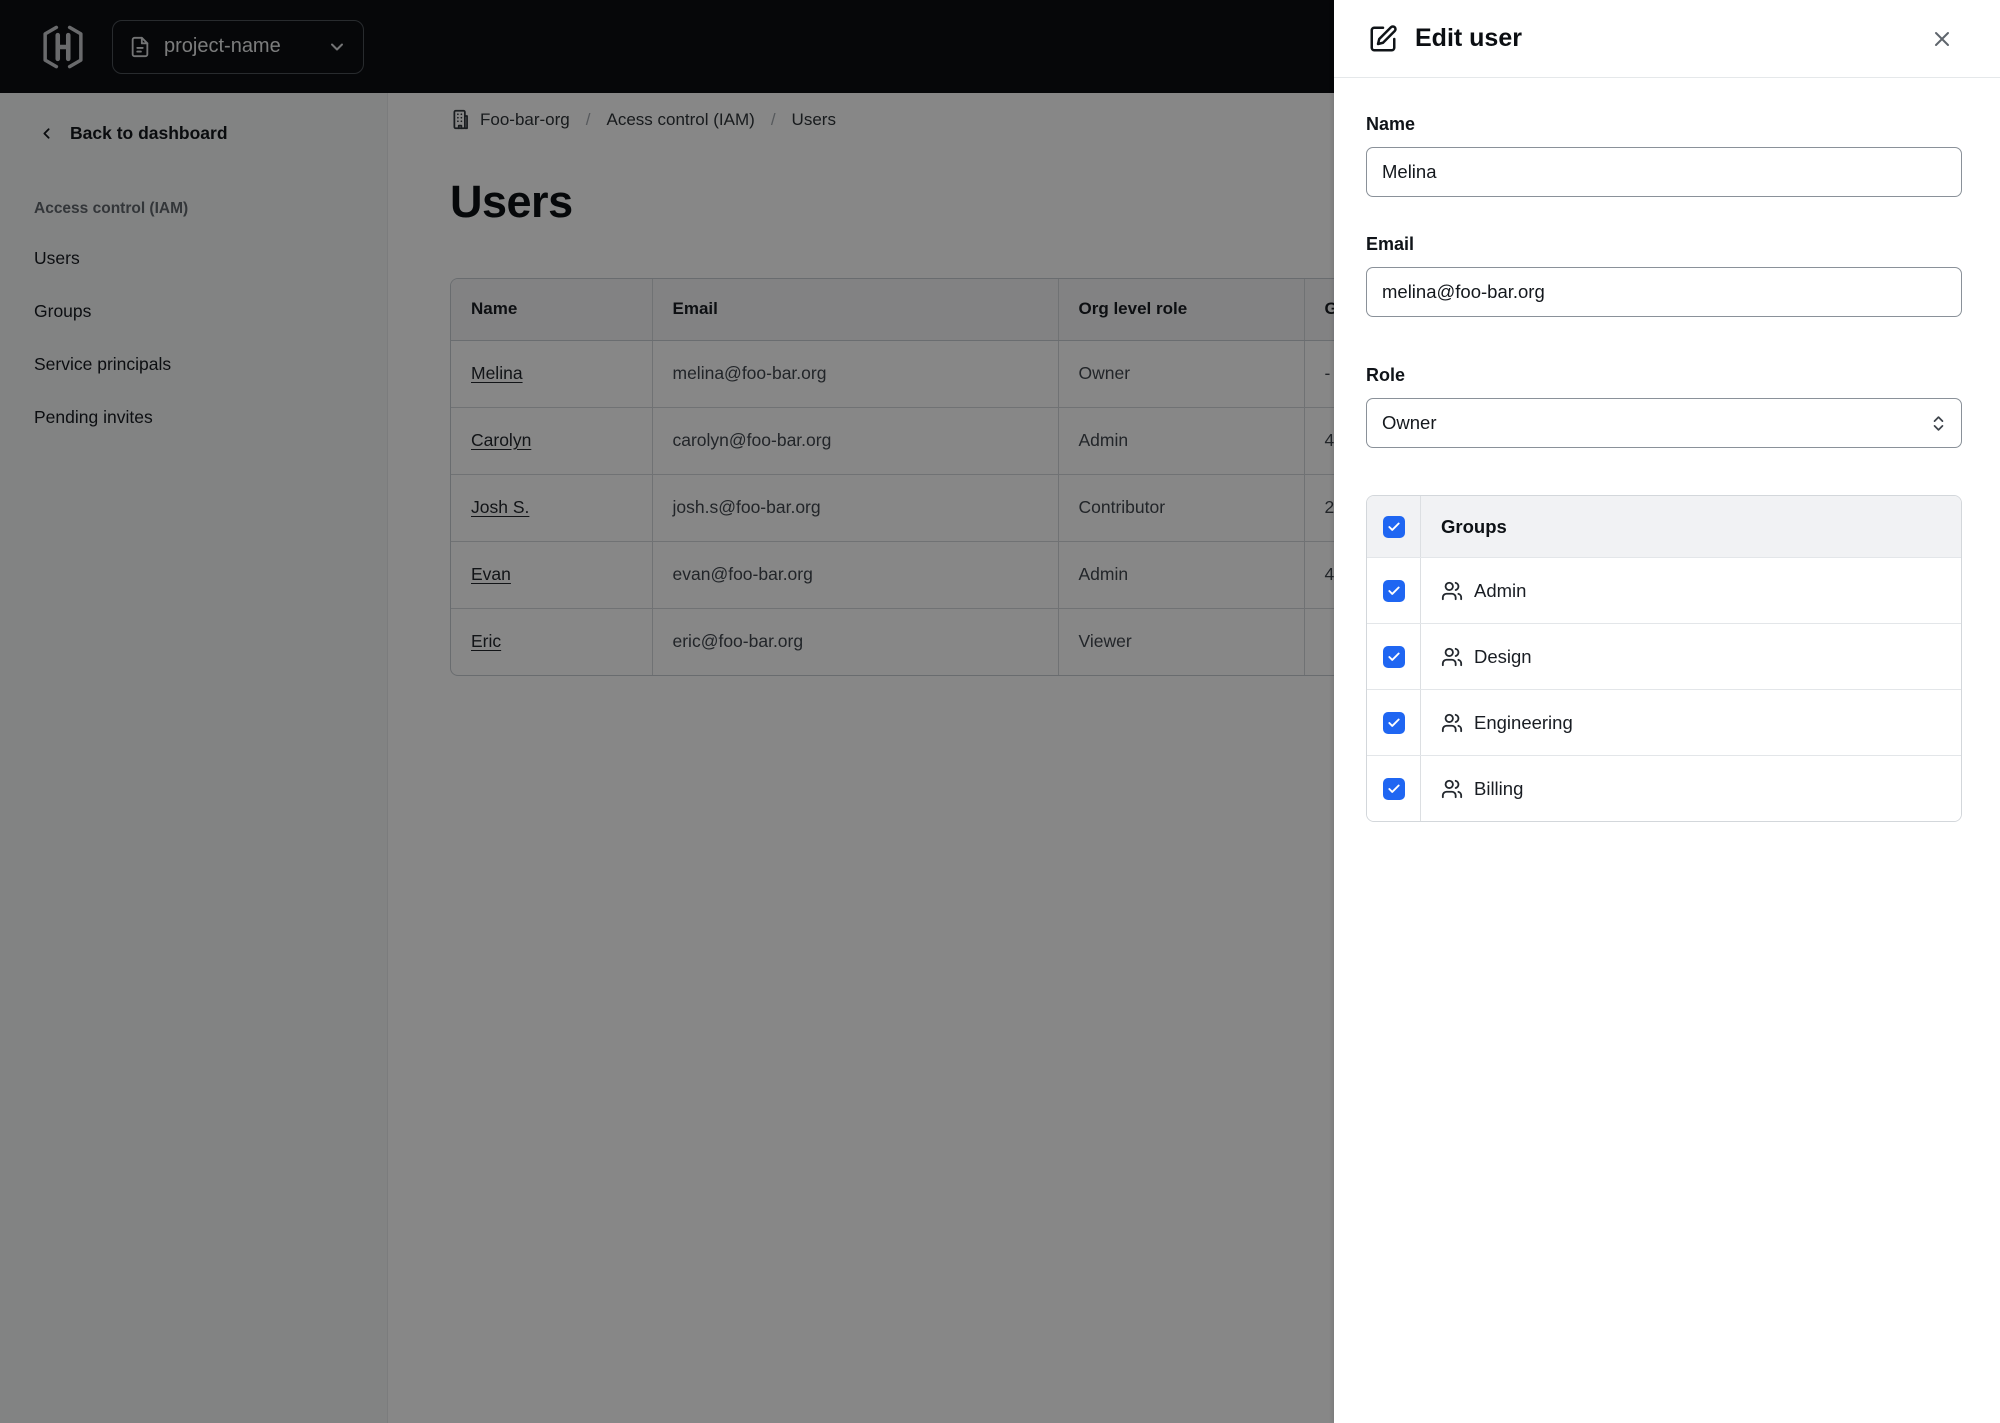 This screenshot has width=2000, height=1423. Describe the element at coordinates (1499, 788) in the screenshot. I see `group-label: Billing` at that location.